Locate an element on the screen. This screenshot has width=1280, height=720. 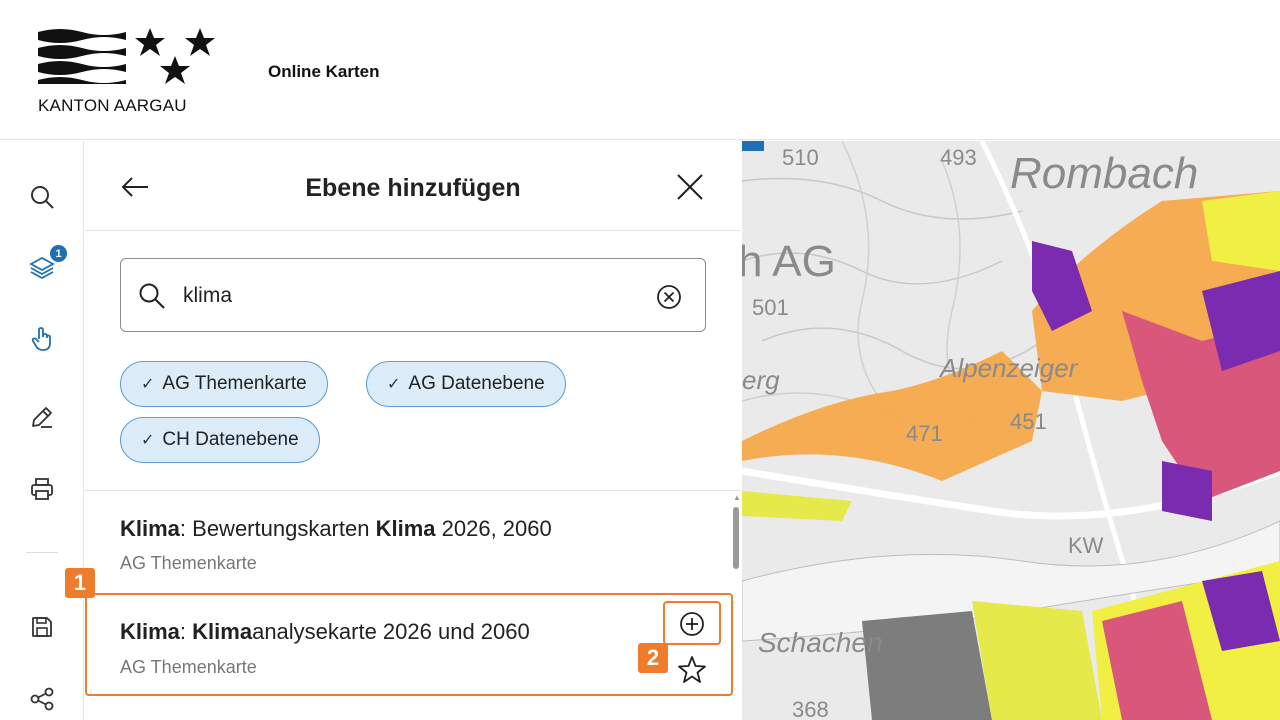
layers-count-badge: 1 is located at coordinates (58, 253).